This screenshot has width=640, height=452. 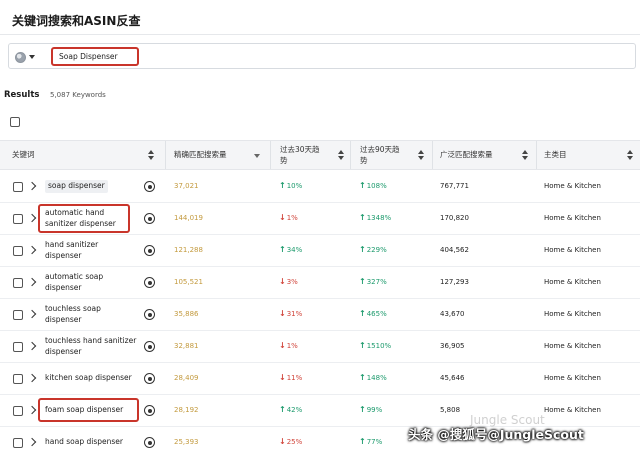 I want to click on keyword-cell: touchless soap dispenser, so click(x=91, y=314).